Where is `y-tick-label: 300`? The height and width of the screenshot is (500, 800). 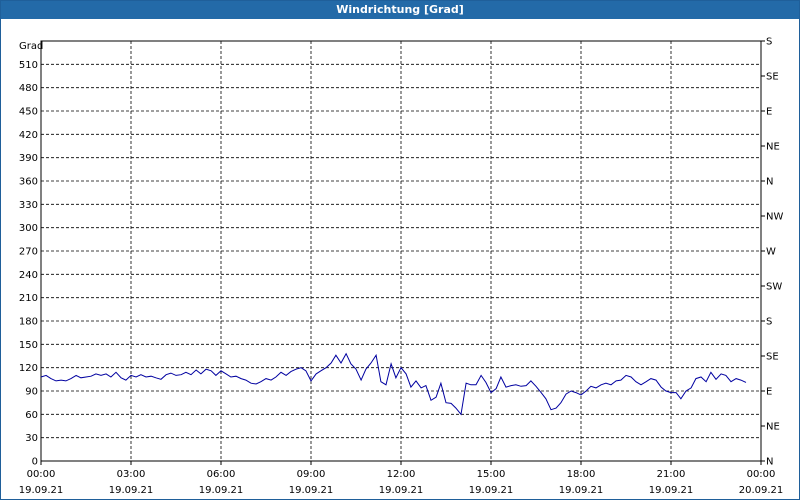 y-tick-label: 300 is located at coordinates (28, 228).